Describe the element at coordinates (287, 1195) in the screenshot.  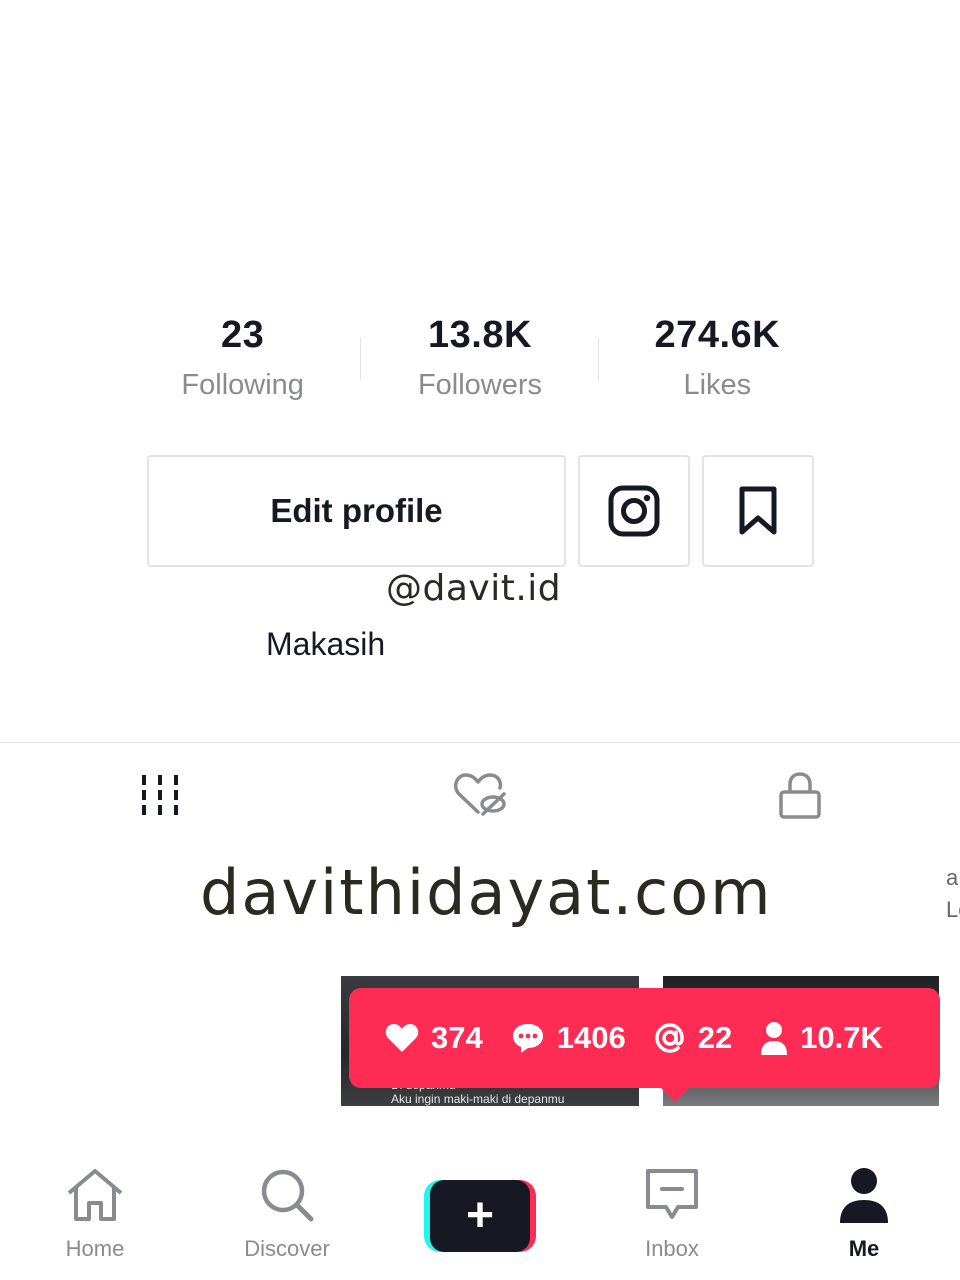
I see `search-icon` at that location.